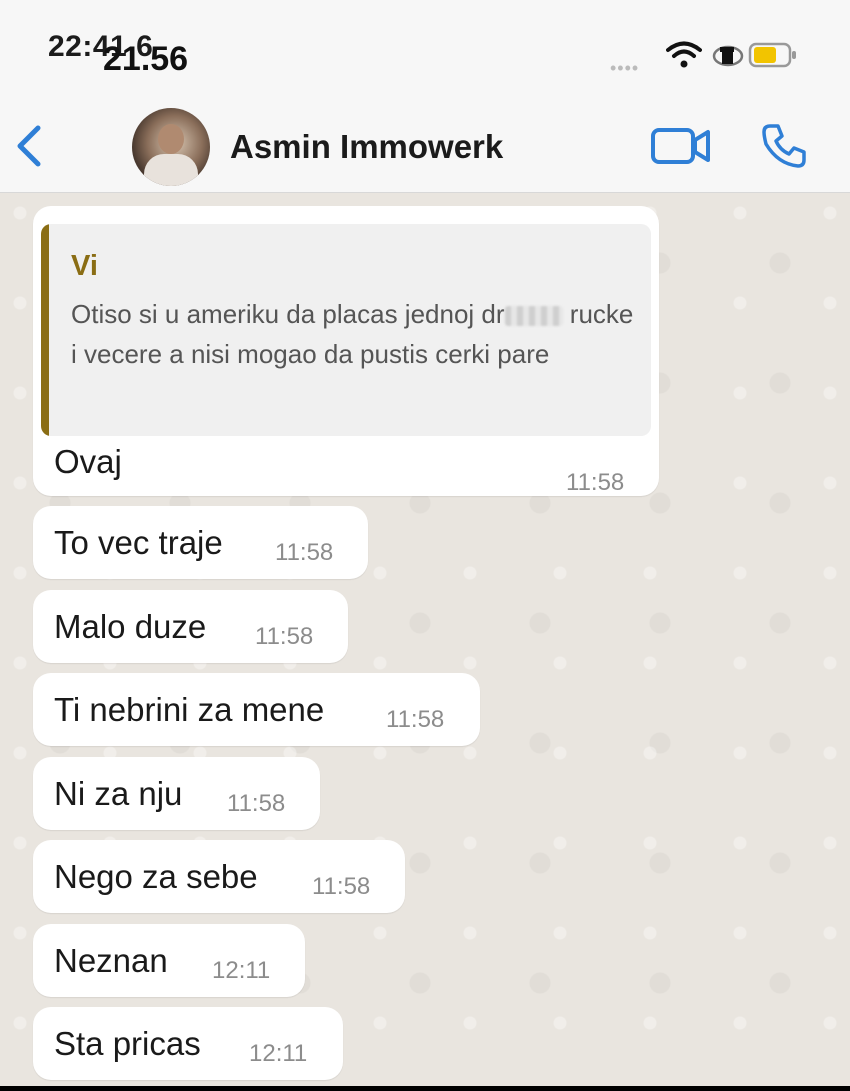 The image size is (850, 1091). I want to click on contact-avatar, so click(171, 147).